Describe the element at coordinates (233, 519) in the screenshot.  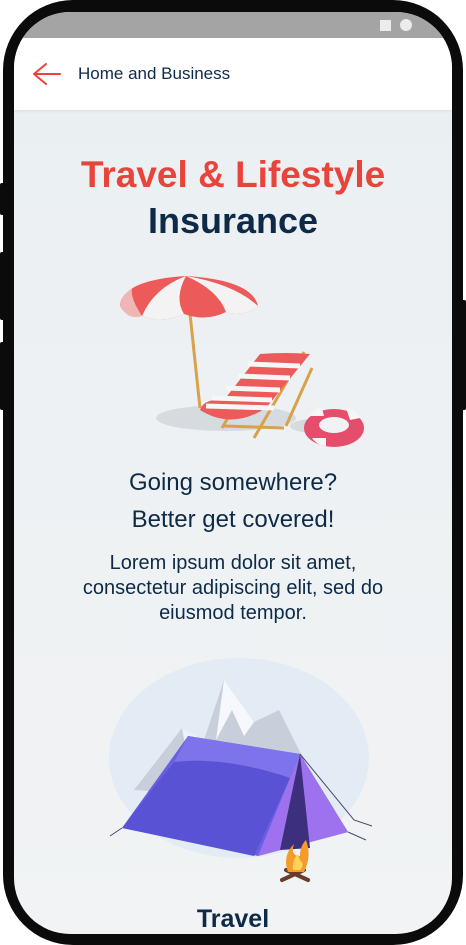
I see `tagline-line2: Better get covered!` at that location.